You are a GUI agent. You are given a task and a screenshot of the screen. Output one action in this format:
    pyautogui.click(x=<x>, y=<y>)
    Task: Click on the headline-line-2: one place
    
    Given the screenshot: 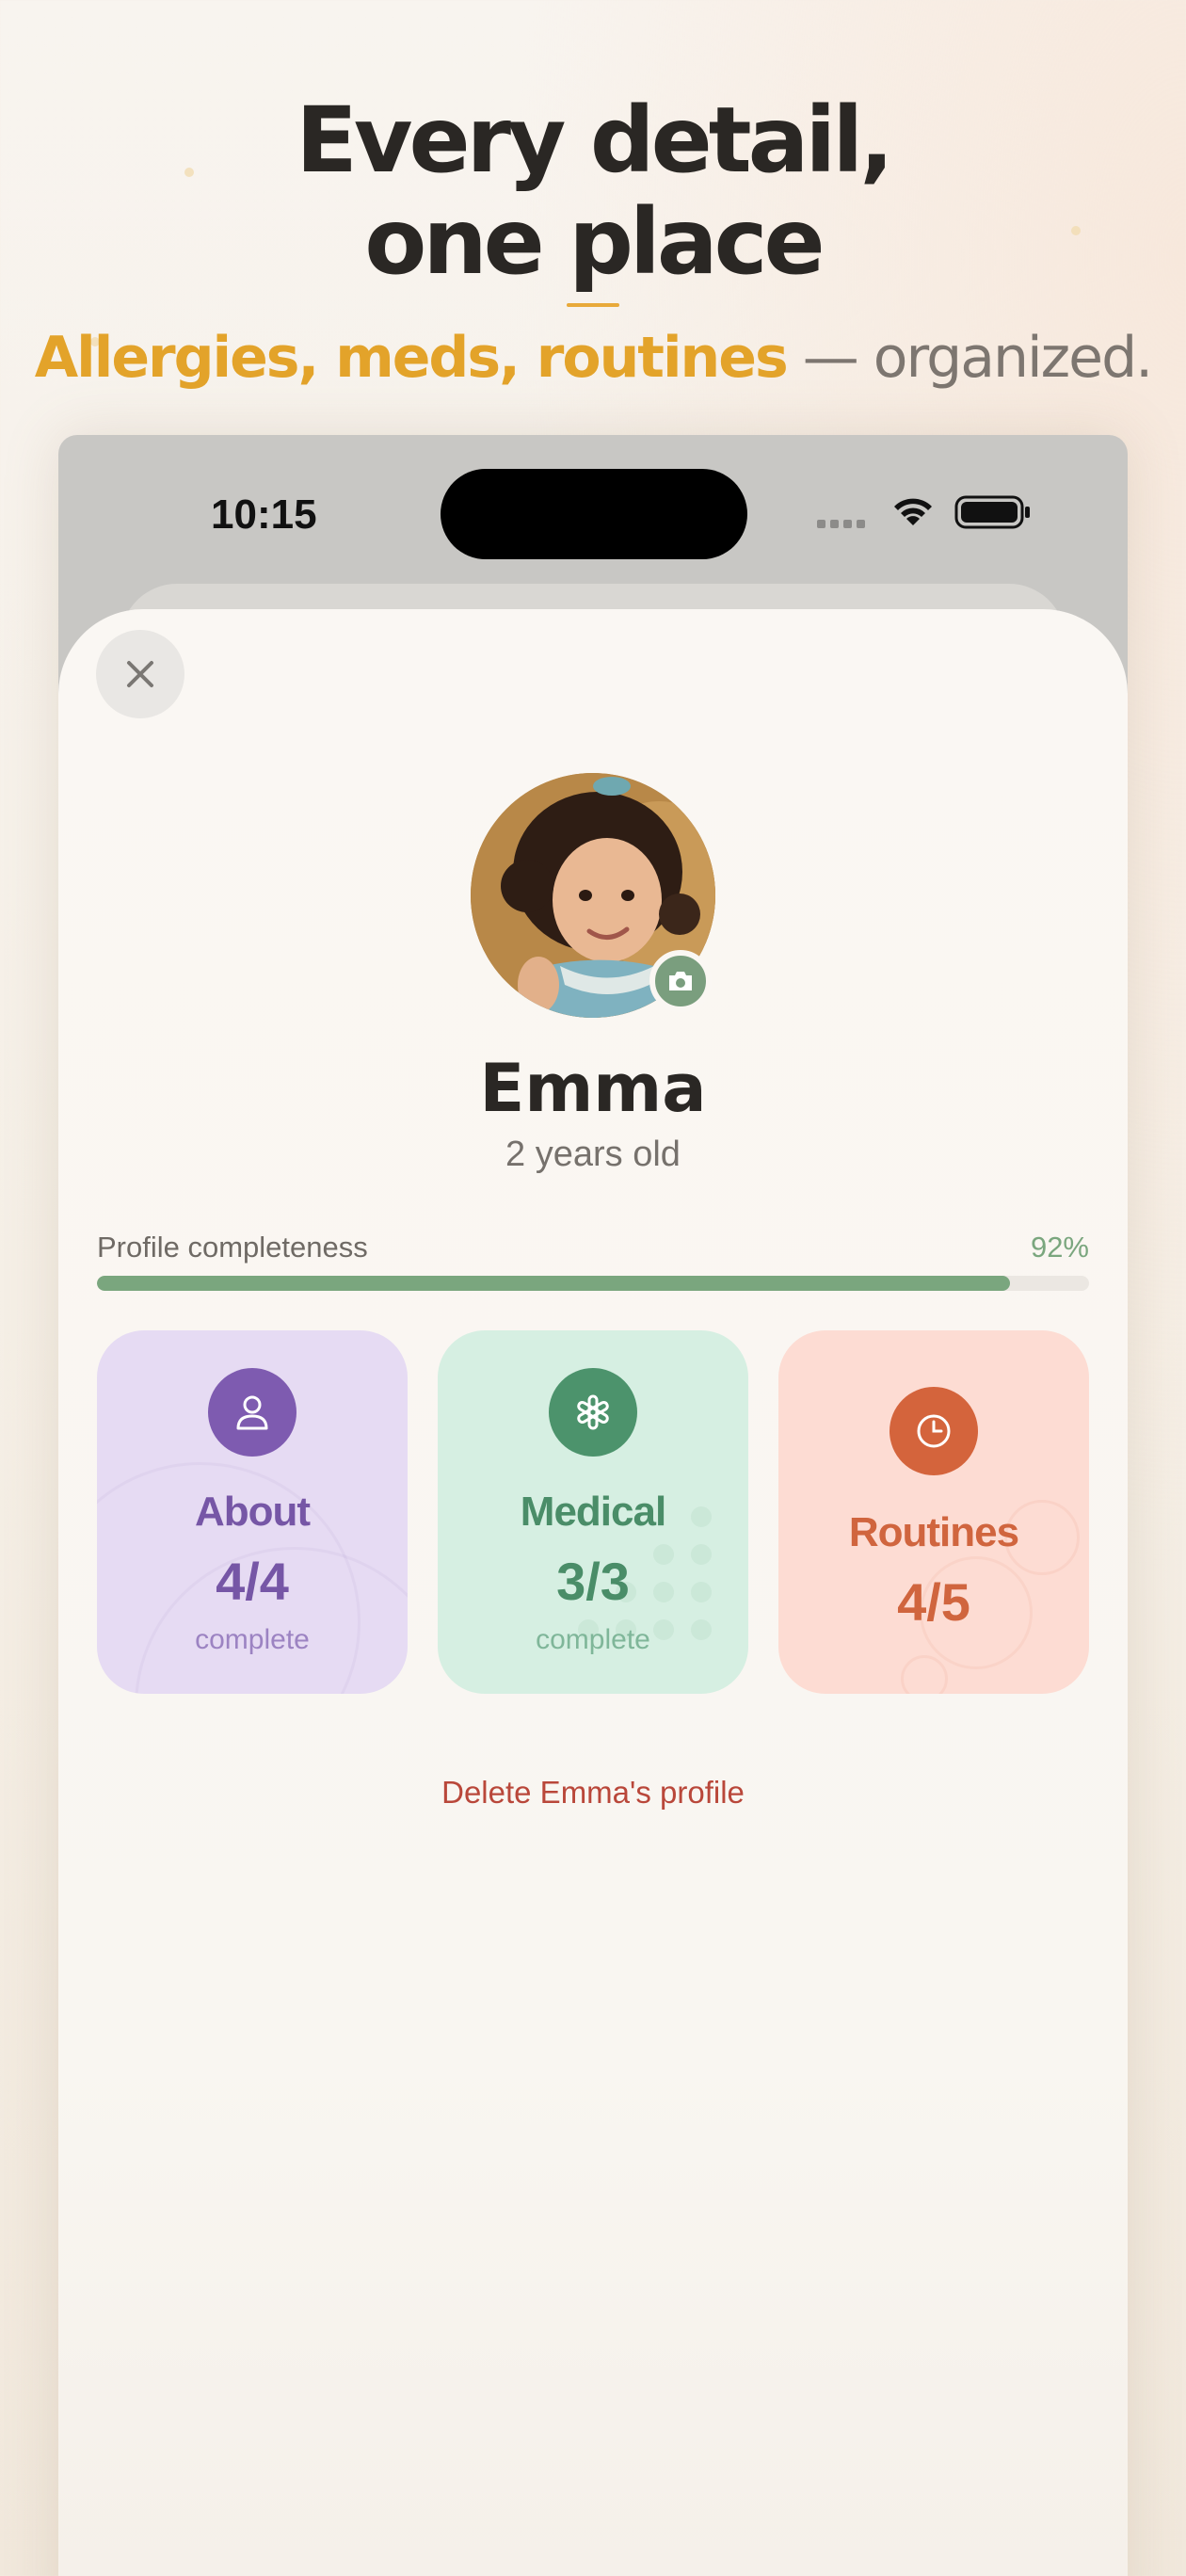 What is the action you would take?
    pyautogui.click(x=594, y=242)
    